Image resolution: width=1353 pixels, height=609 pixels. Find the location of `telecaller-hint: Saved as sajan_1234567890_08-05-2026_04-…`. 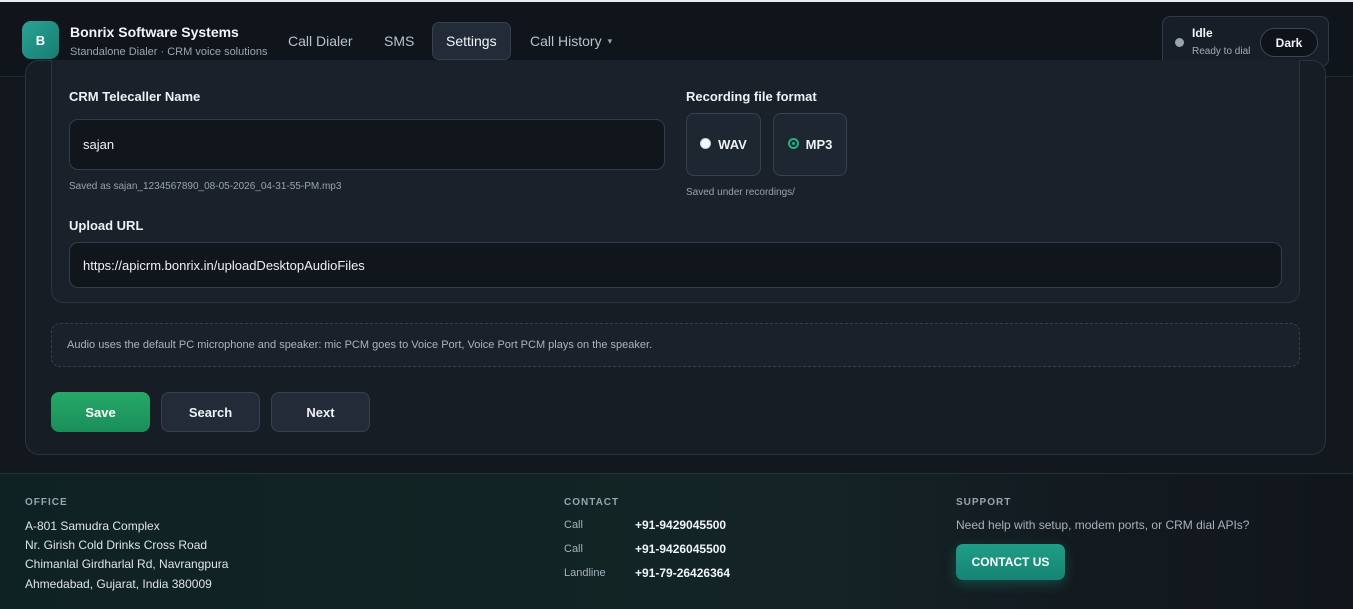

telecaller-hint: Saved as sajan_1234567890_08-05-2026_04-… is located at coordinates (205, 186).